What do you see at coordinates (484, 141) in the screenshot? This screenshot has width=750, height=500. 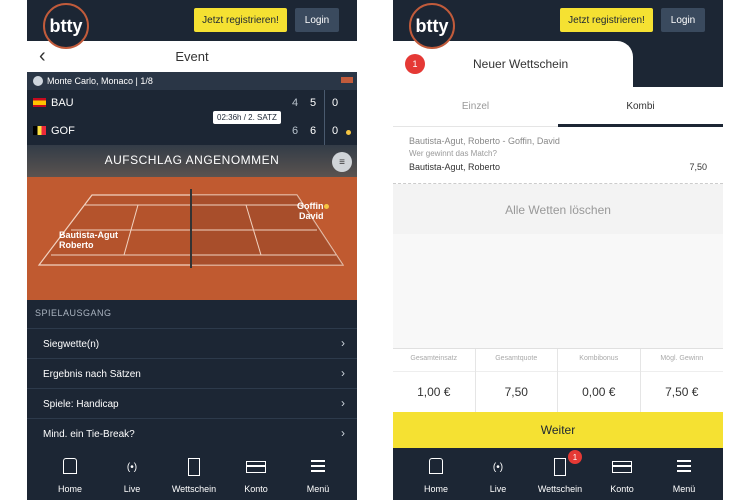 I see `match-name: Bautista-Agut, Roberto - Goffin, David` at bounding box center [484, 141].